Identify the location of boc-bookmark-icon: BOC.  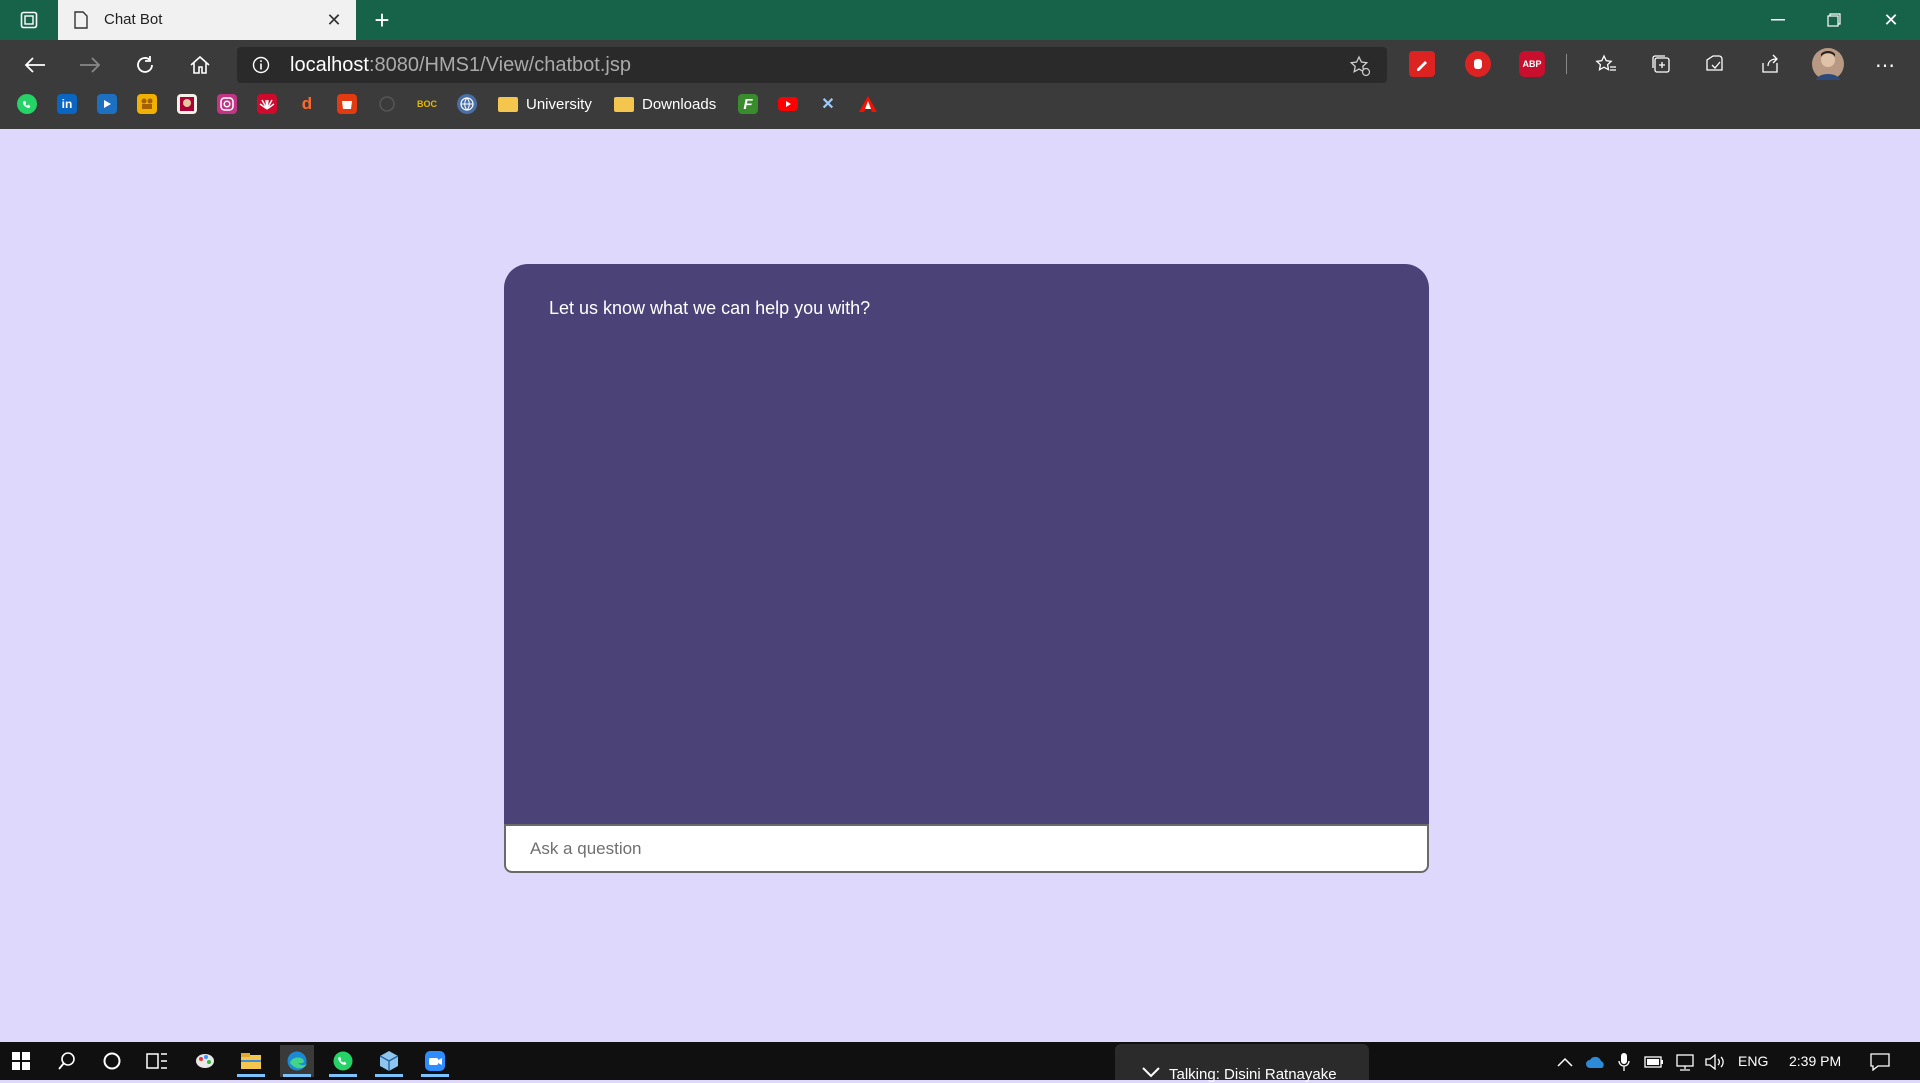
(427, 104).